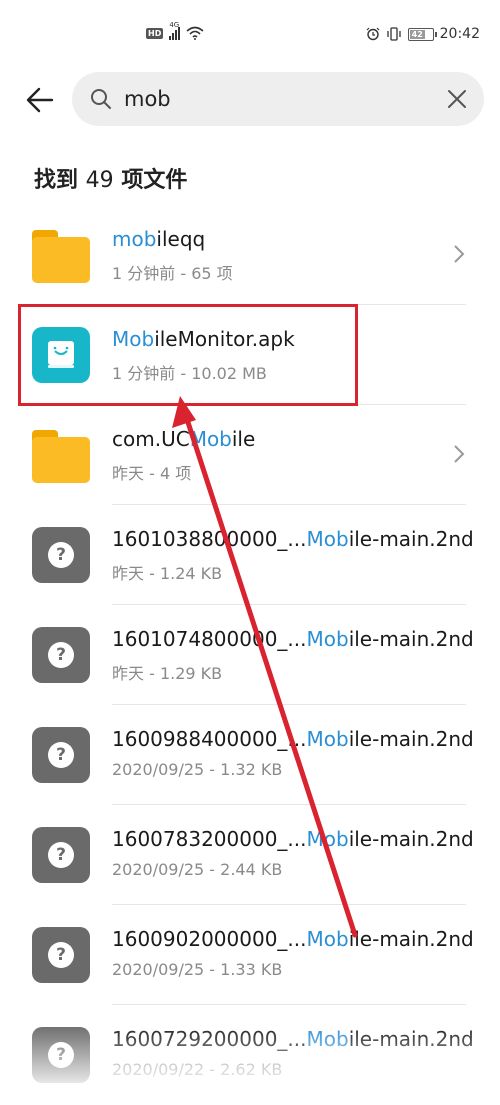 This screenshot has height=1105, width=500. What do you see at coordinates (60, 180) in the screenshot?
I see `result-prefix: 找到` at bounding box center [60, 180].